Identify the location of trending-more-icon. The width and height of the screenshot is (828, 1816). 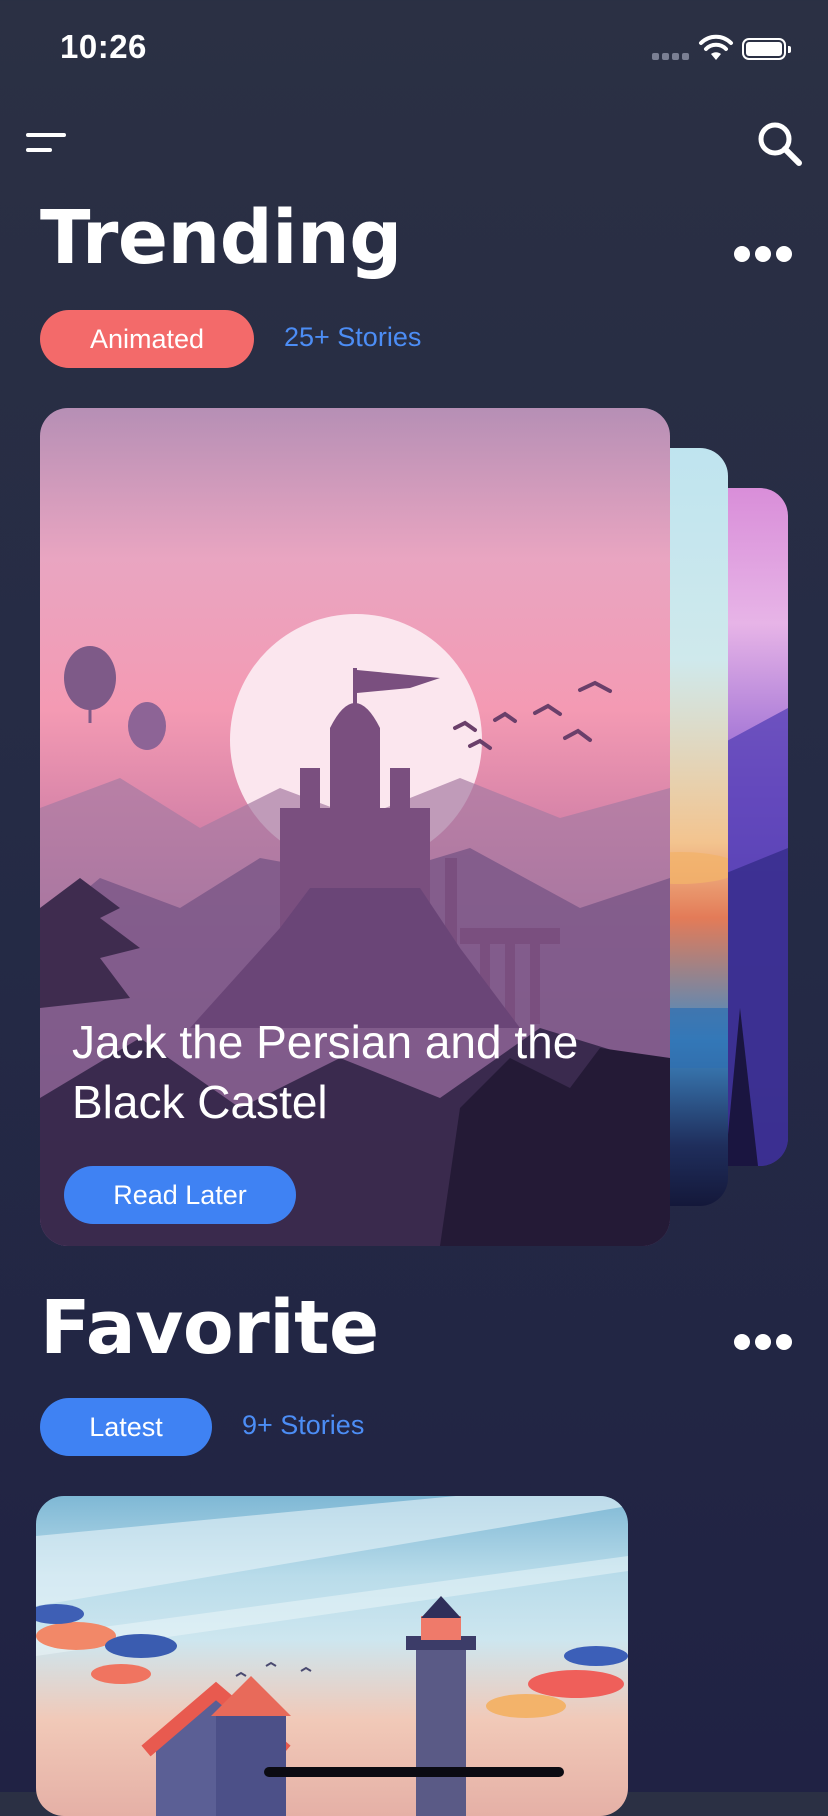
(763, 254).